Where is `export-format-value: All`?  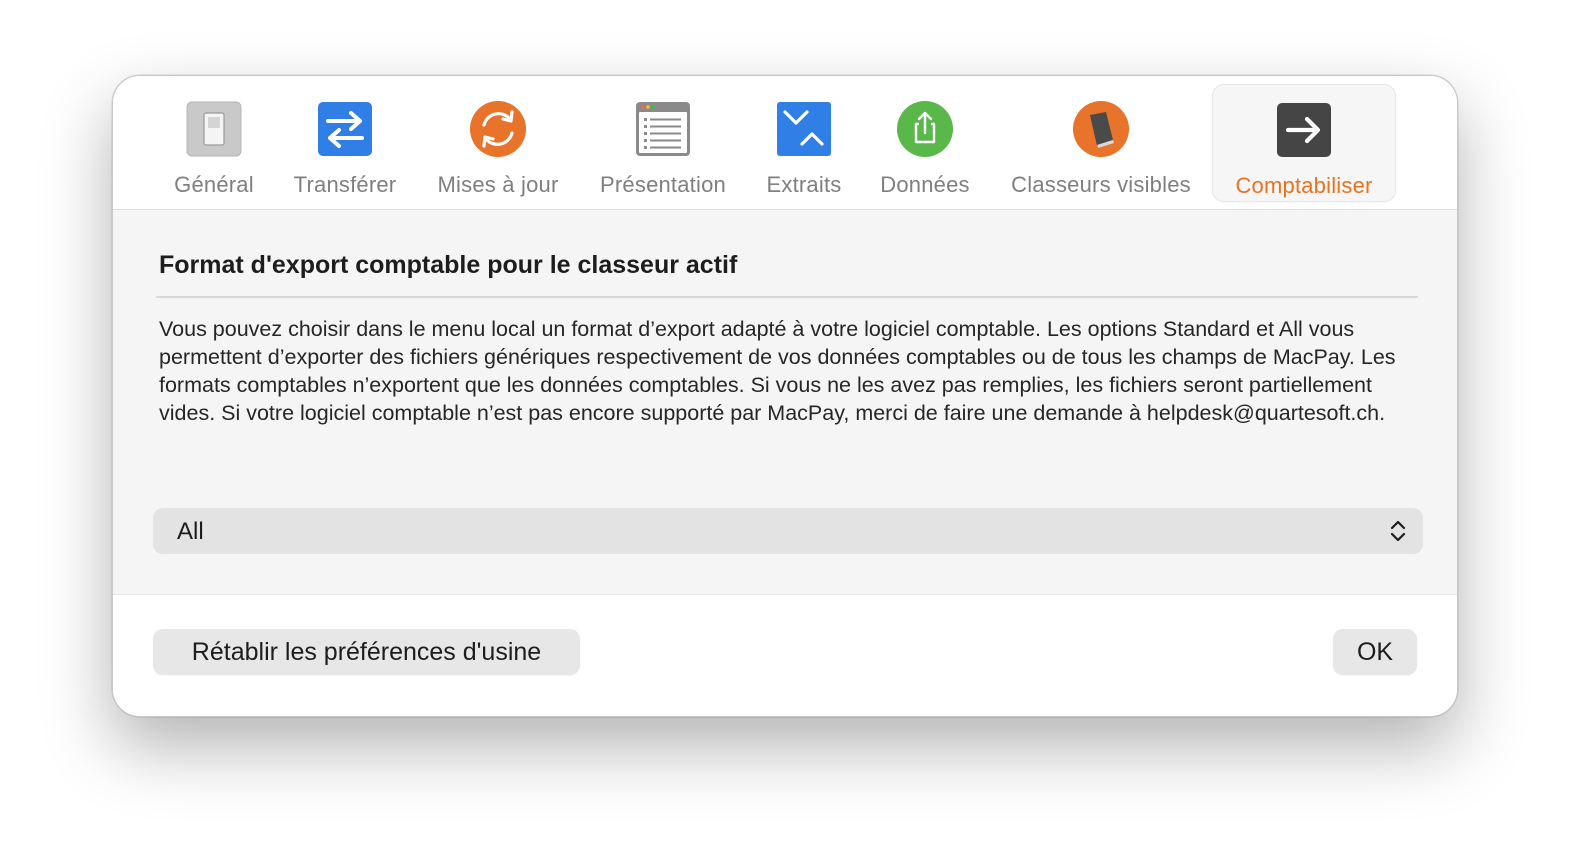 export-format-value: All is located at coordinates (190, 531).